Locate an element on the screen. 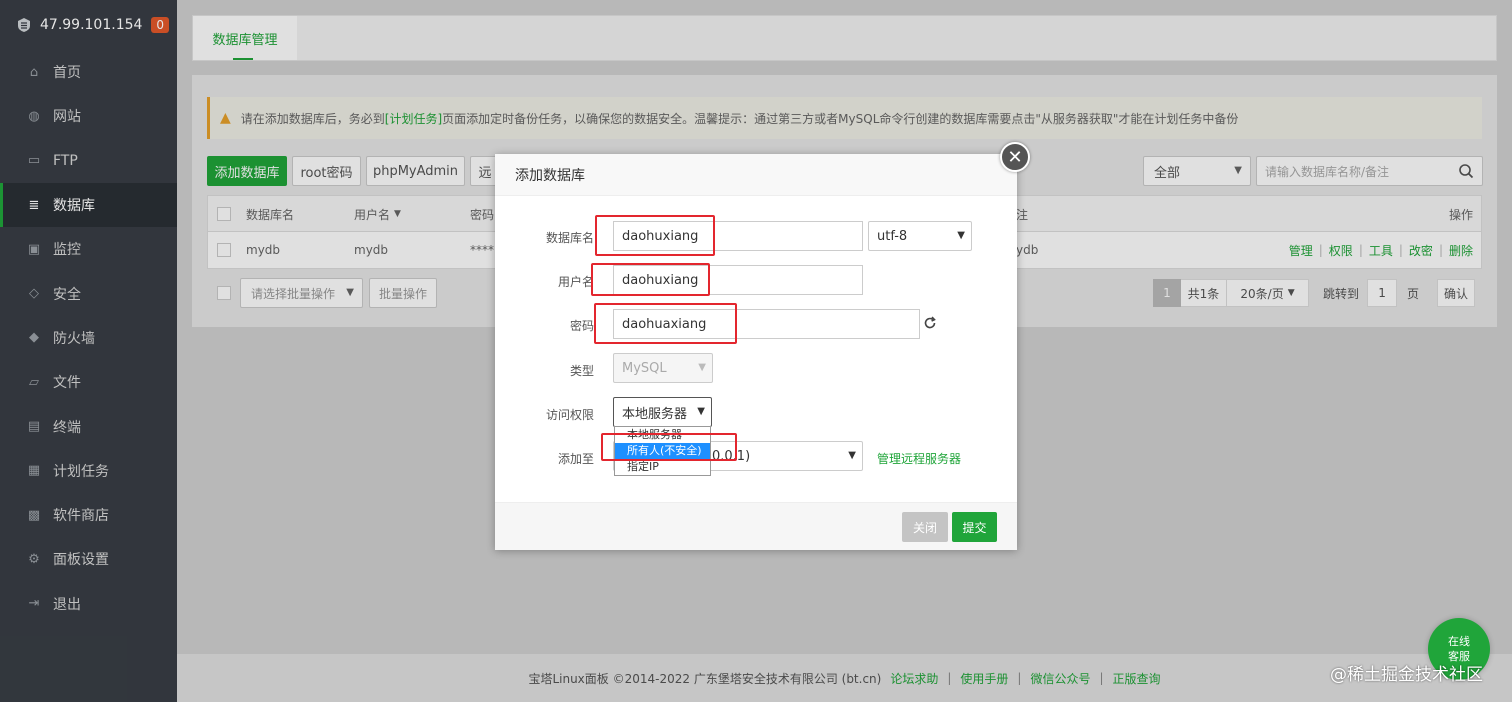  chat-line-1: 在线 is located at coordinates (1459, 641).